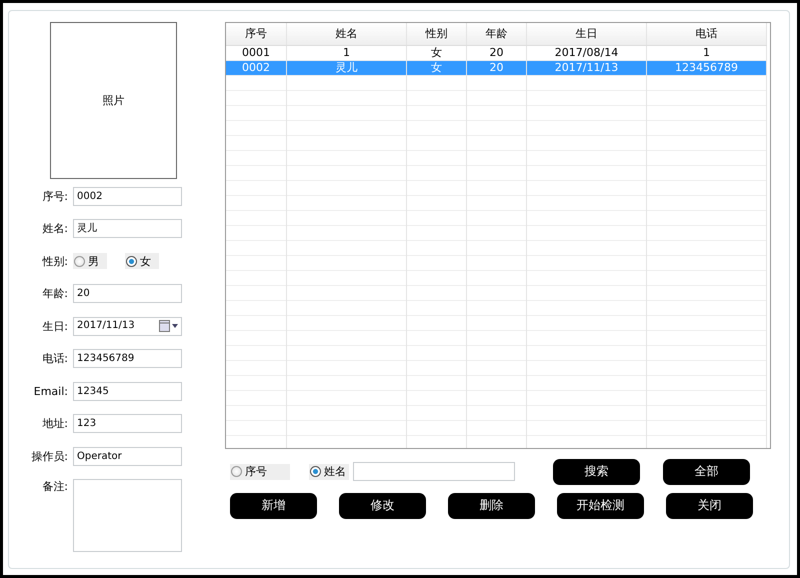 Image resolution: width=800 pixels, height=578 pixels. Describe the element at coordinates (55, 228) in the screenshot. I see `field-label: 姓名:` at that location.